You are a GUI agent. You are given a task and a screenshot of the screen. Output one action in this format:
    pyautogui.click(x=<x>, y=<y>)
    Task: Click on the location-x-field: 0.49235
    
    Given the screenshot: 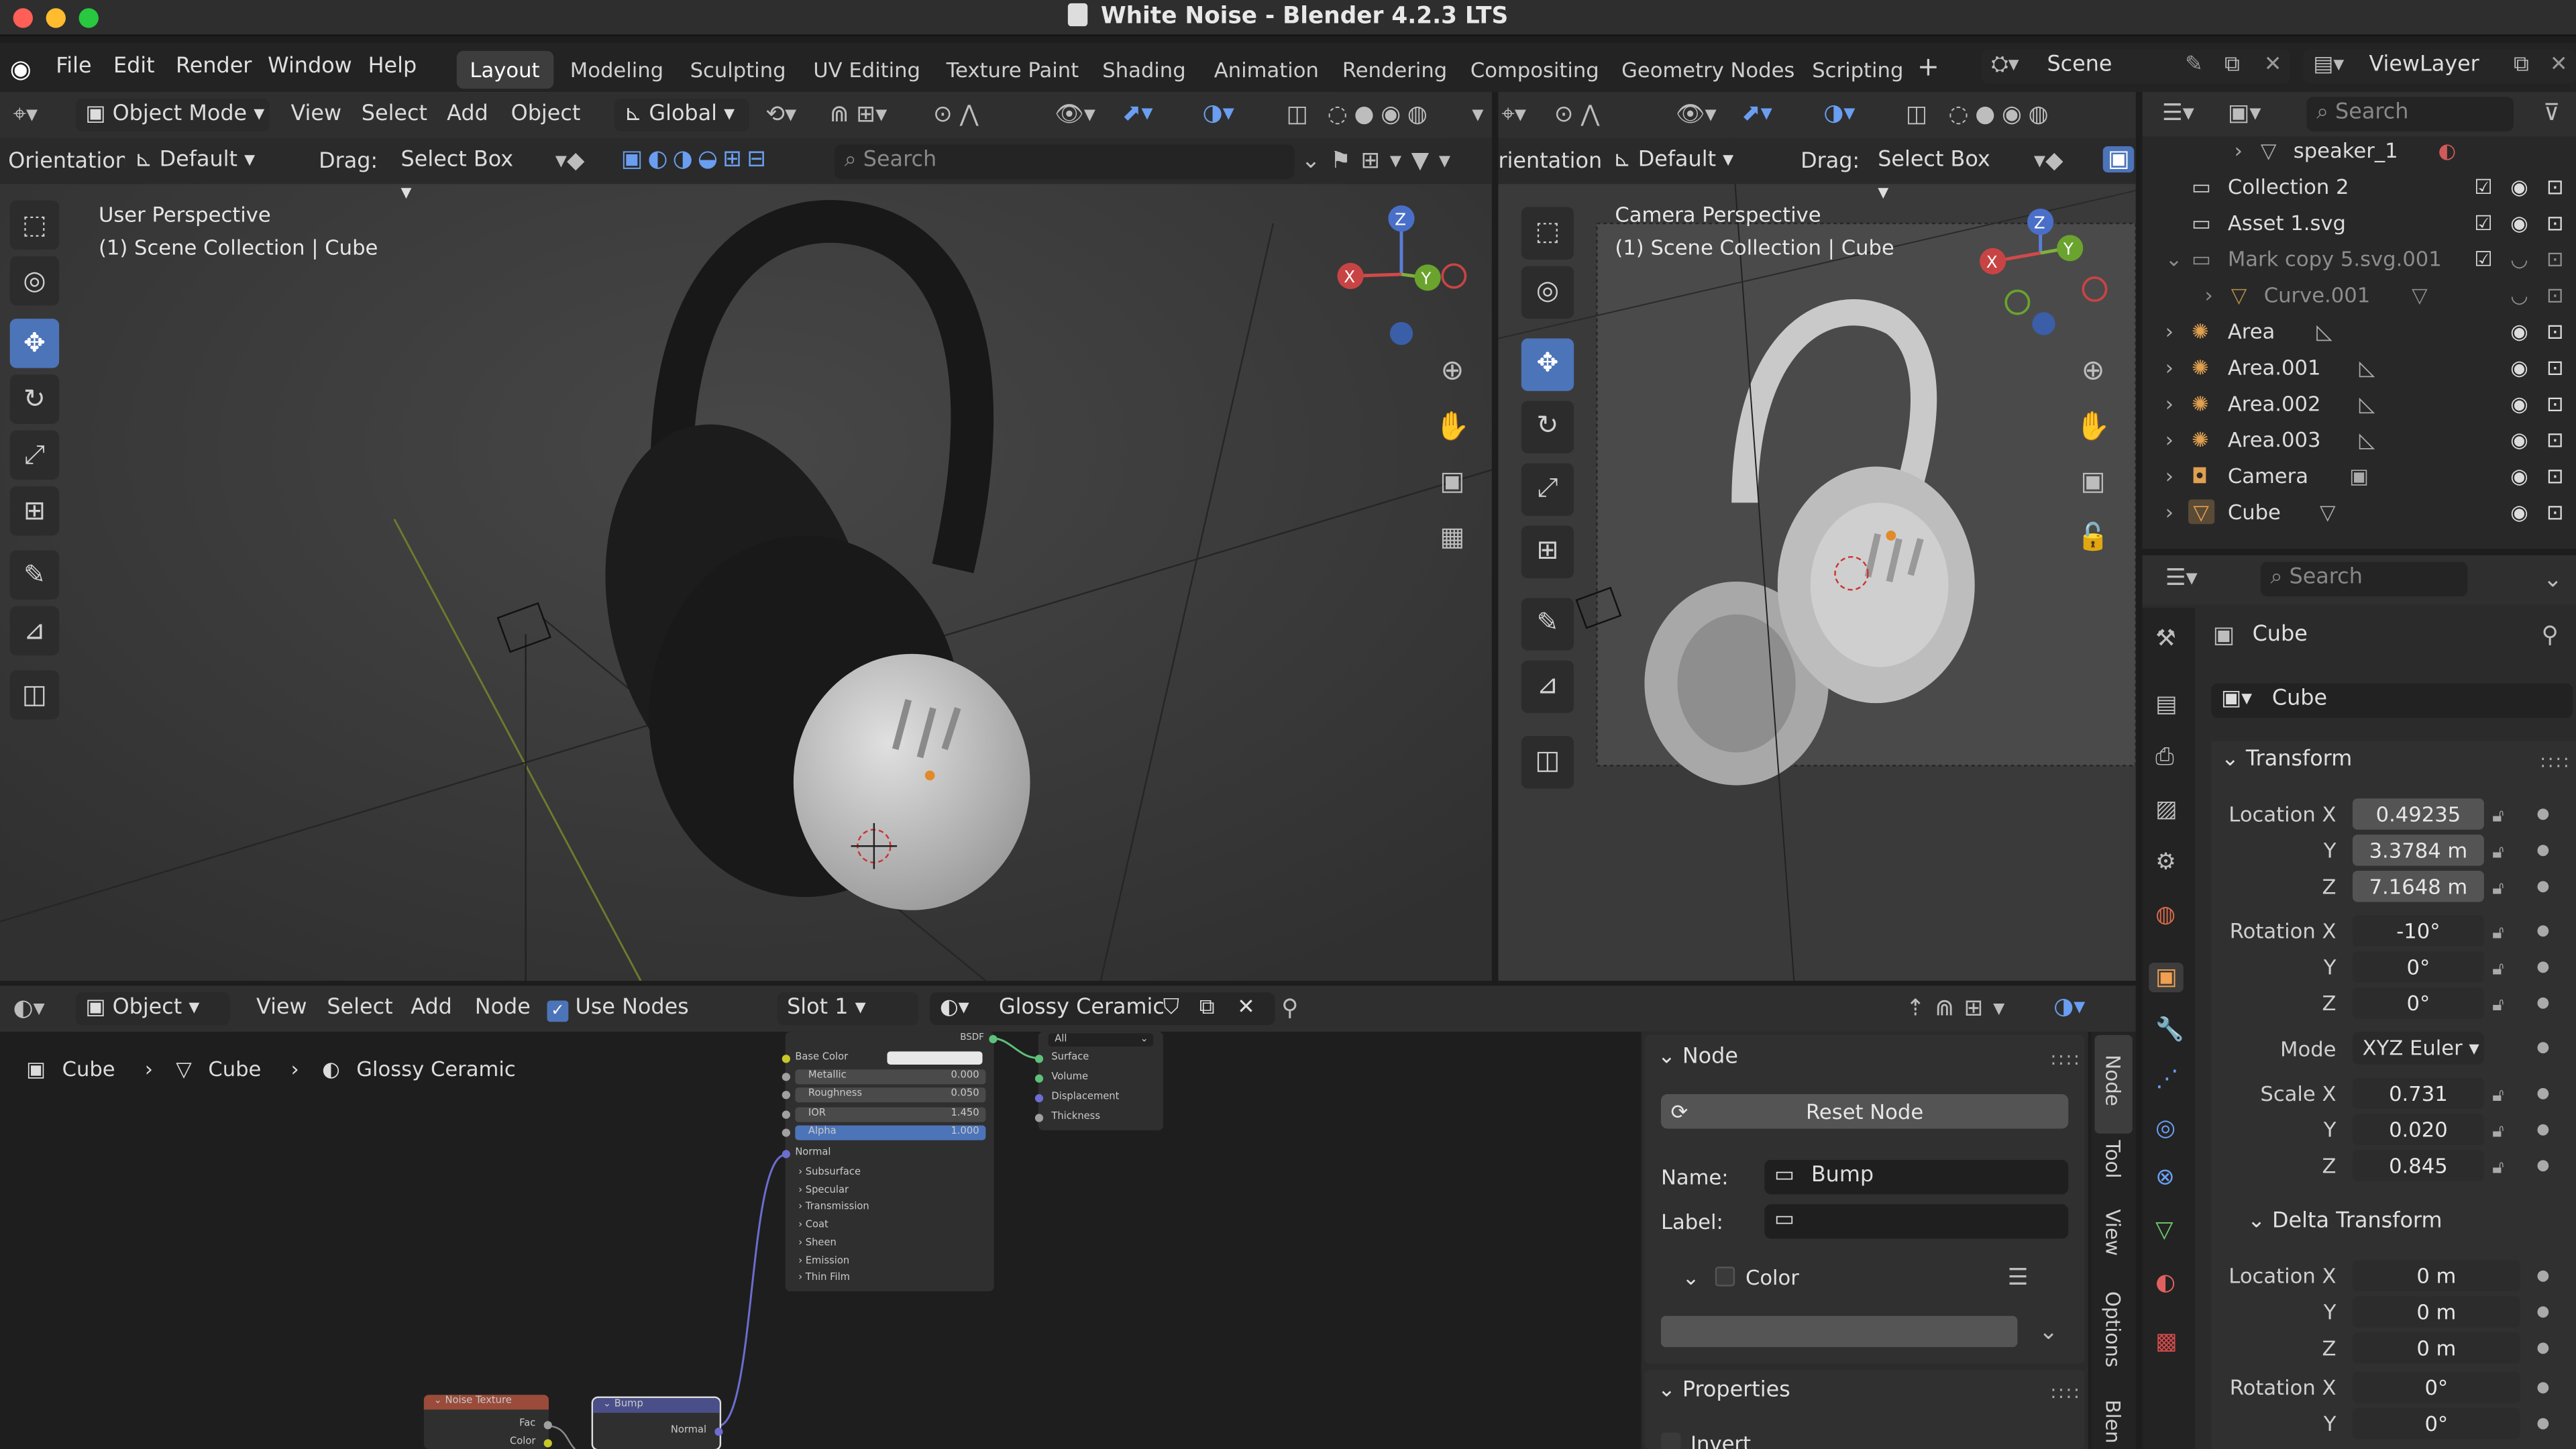 What is the action you would take?
    pyautogui.click(x=2418, y=814)
    